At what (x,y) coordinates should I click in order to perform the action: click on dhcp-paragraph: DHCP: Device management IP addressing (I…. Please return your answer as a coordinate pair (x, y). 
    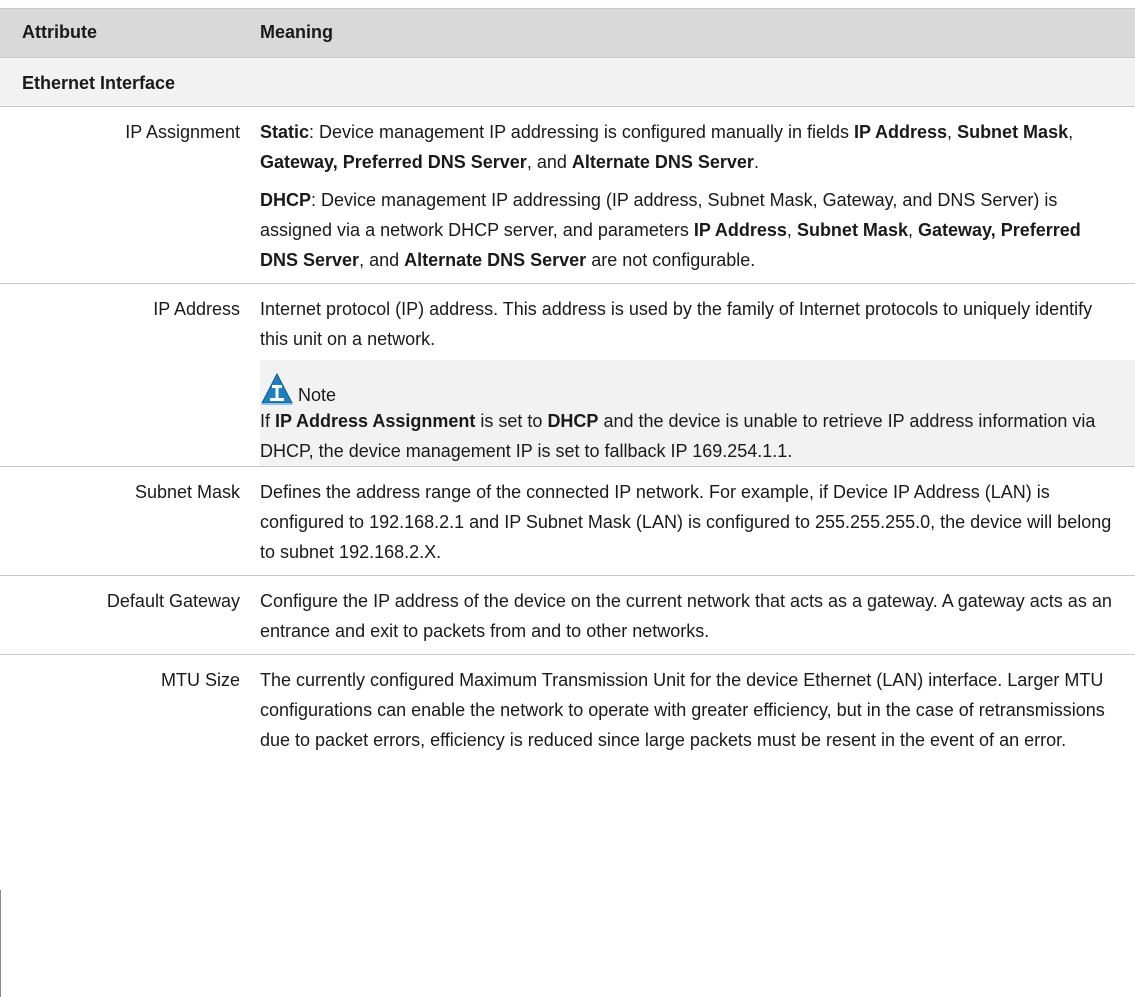
    Looking at the image, I should click on (670, 230).